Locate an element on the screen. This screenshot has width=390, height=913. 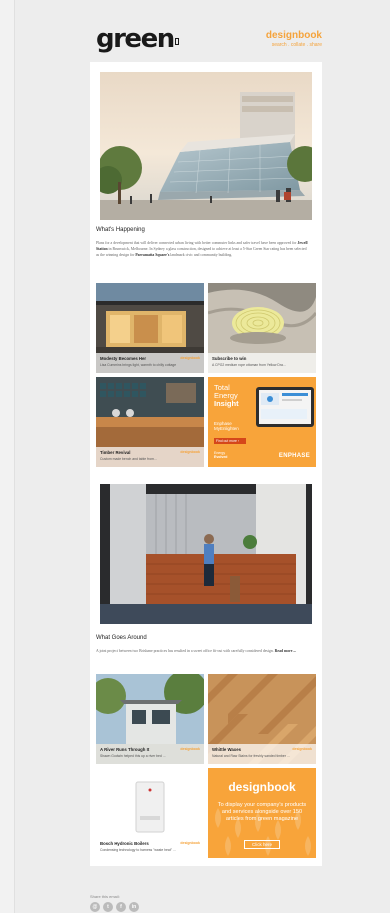
enphase-ad-title: Total Energy Insight is located at coordinates (226, 395).